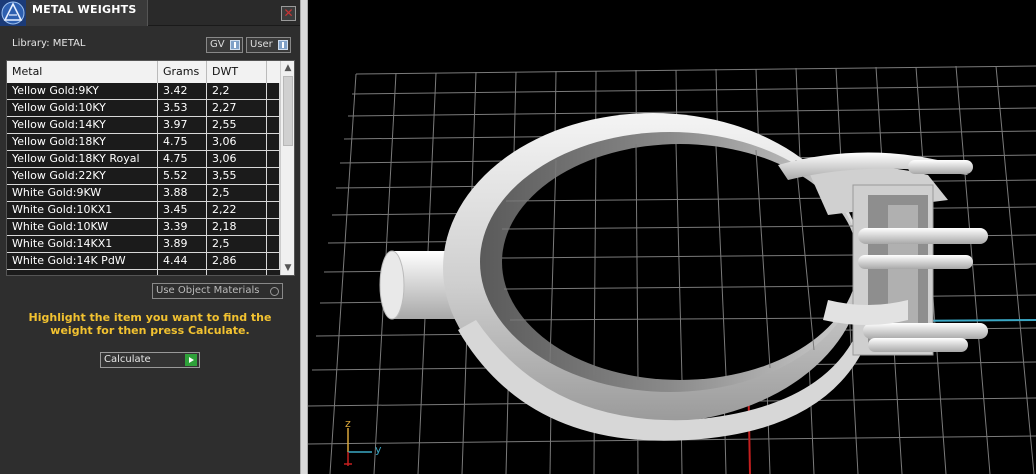 This screenshot has height=474, width=1036. Describe the element at coordinates (49, 43) in the screenshot. I see `library-label: Library: METAL` at that location.